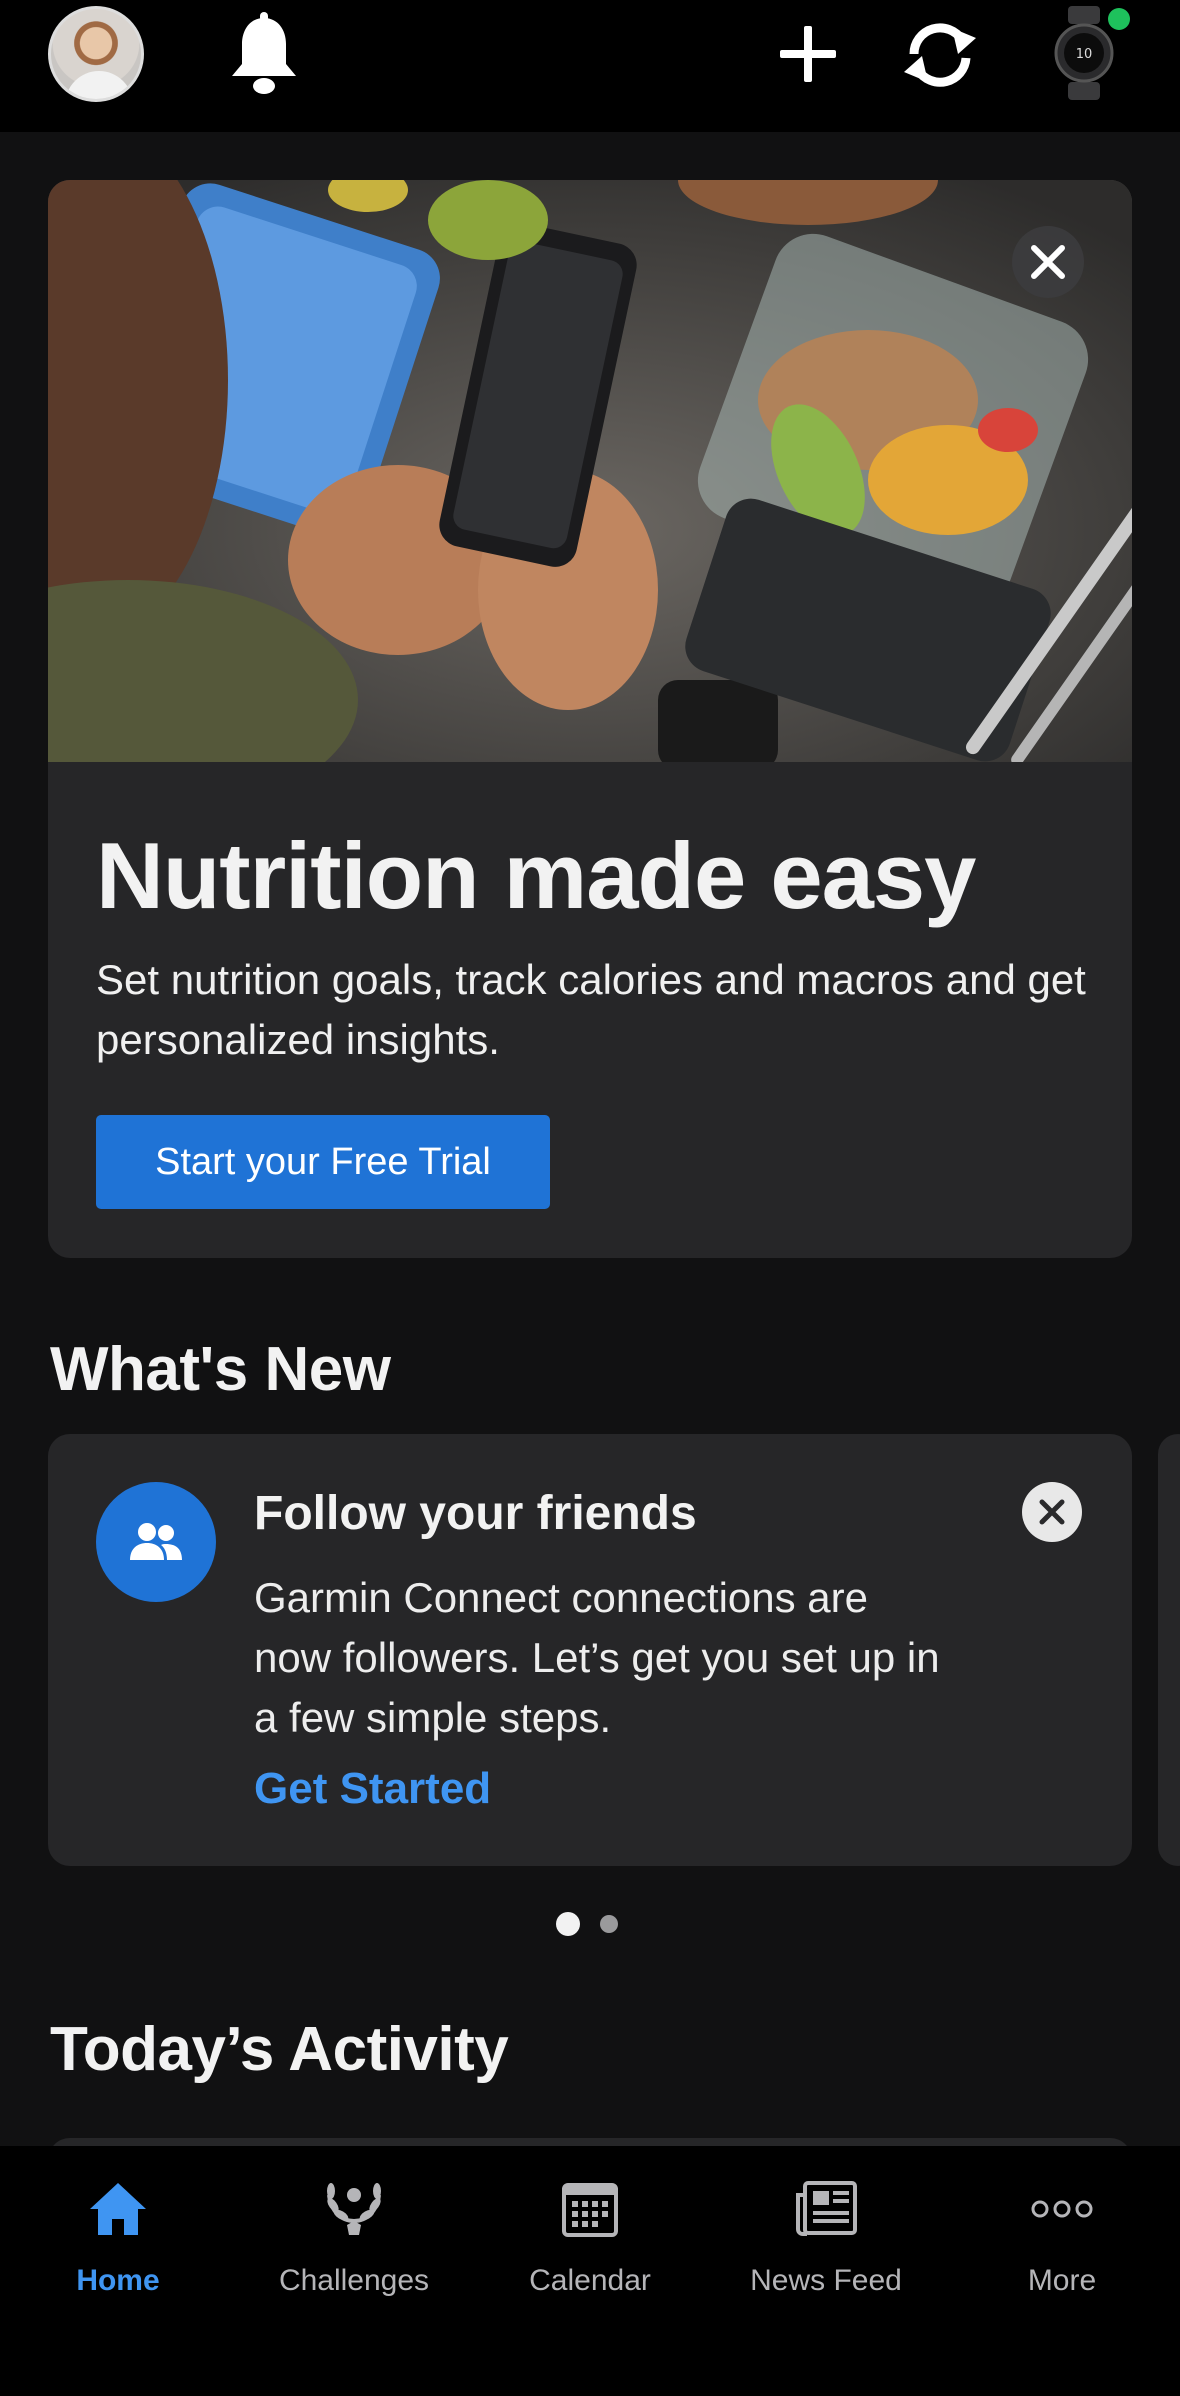 The image size is (1180, 2396). Describe the element at coordinates (609, 1924) in the screenshot. I see `pager-dot` at that location.